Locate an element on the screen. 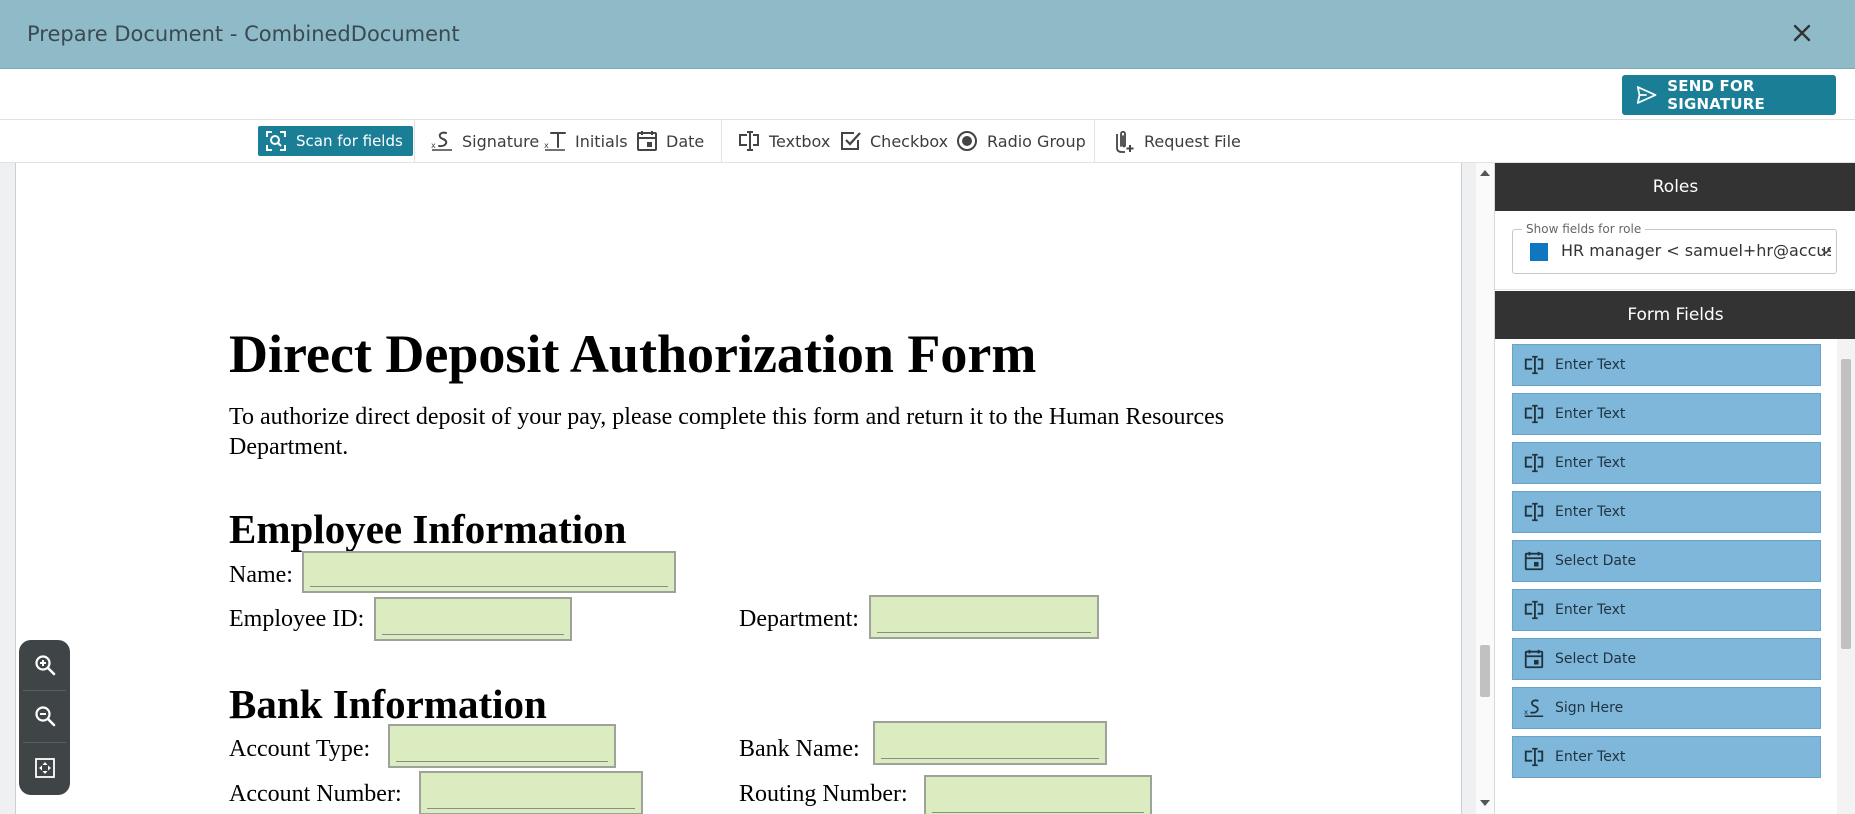 The width and height of the screenshot is (1855, 814). fit-to-page-button is located at coordinates (44, 768).